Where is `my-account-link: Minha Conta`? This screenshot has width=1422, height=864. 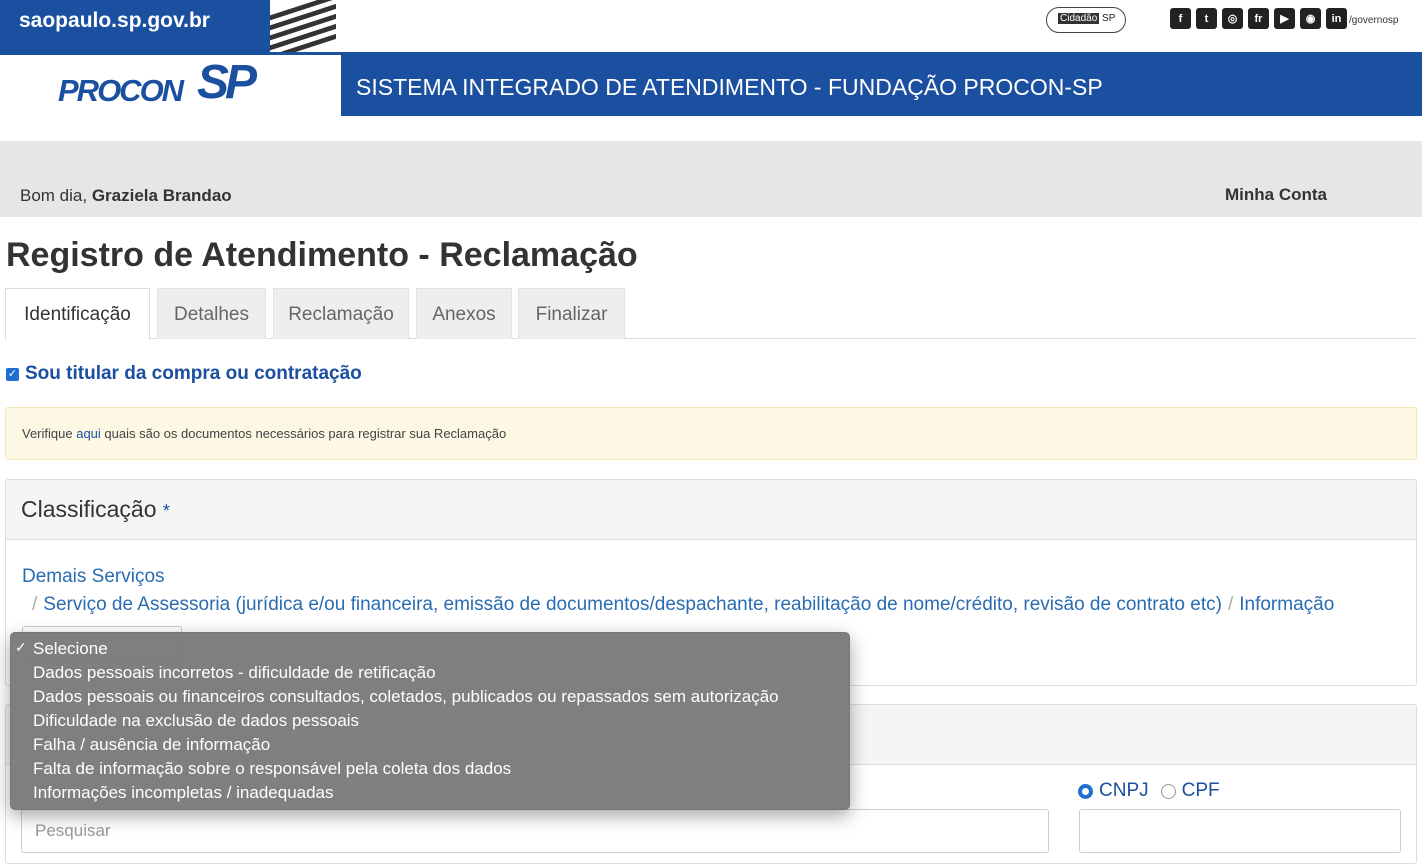 my-account-link: Minha Conta is located at coordinates (1276, 195).